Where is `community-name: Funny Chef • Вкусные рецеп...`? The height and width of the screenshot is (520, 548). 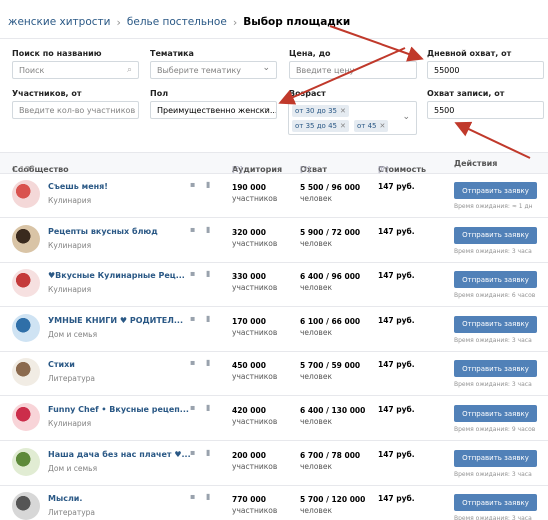 community-name: Funny Chef • Вкусные рецеп... is located at coordinates (118, 409).